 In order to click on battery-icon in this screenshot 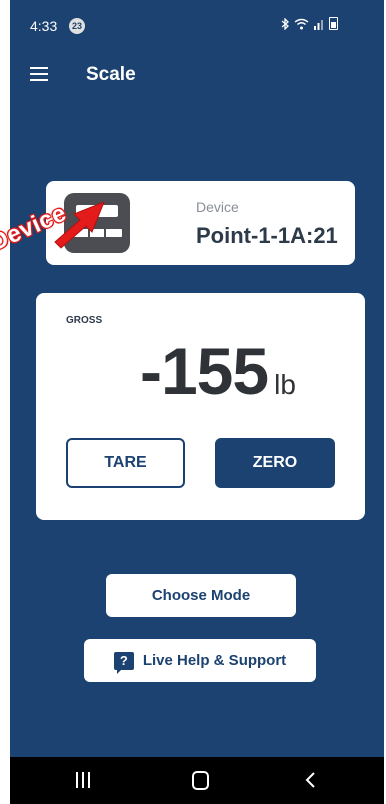, I will do `click(333, 23)`.